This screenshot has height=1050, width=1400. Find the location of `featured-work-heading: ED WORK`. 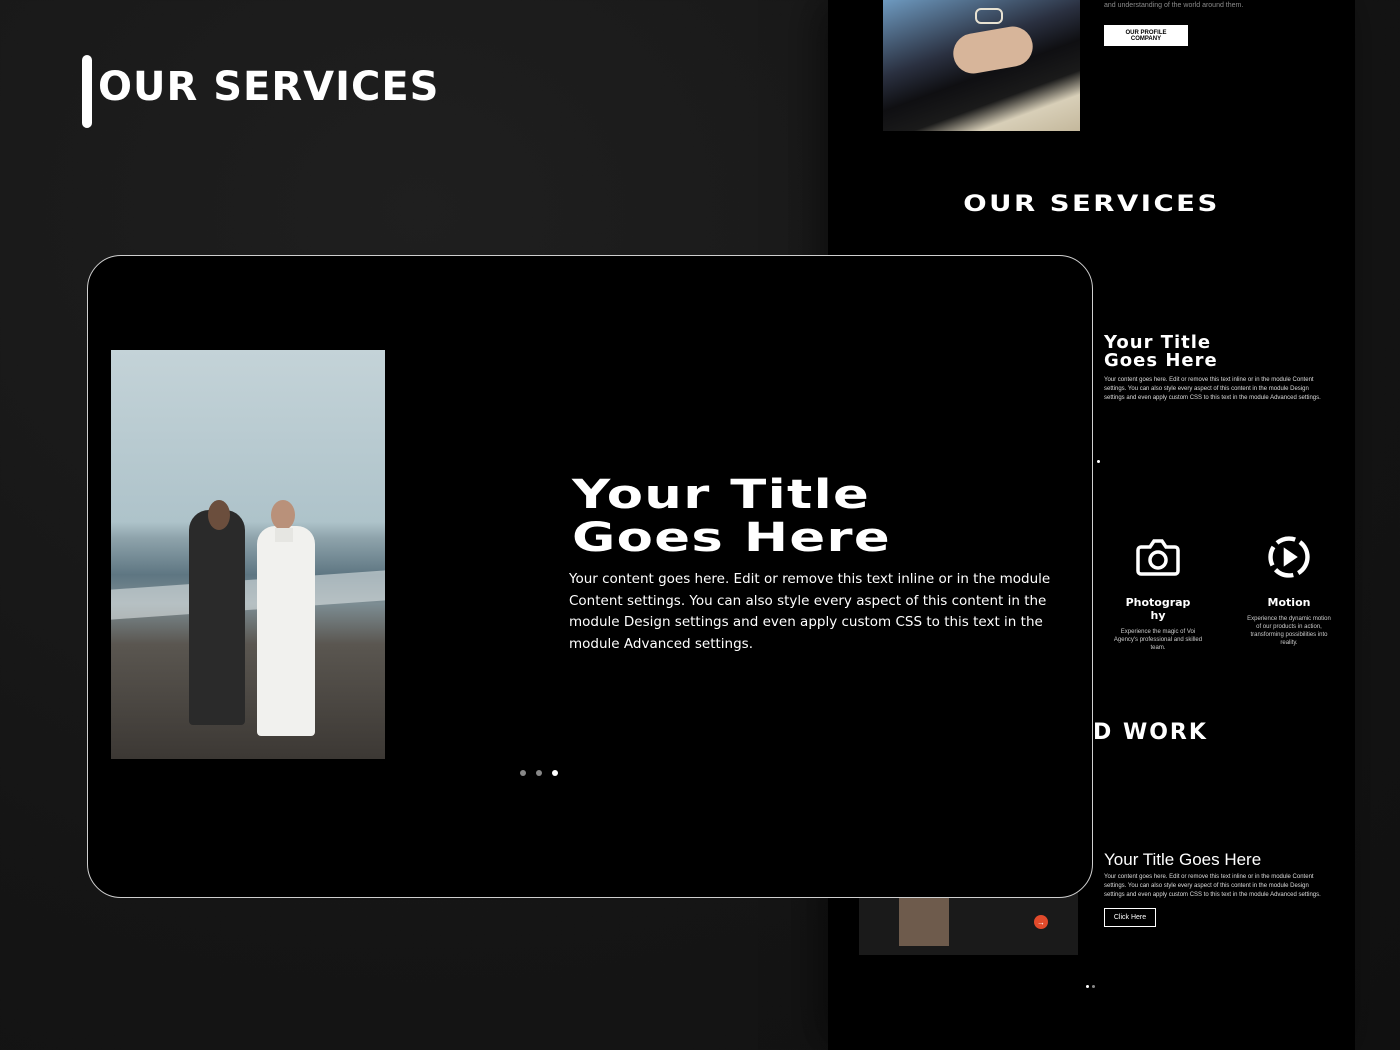

featured-work-heading: ED WORK is located at coordinates (1142, 732).